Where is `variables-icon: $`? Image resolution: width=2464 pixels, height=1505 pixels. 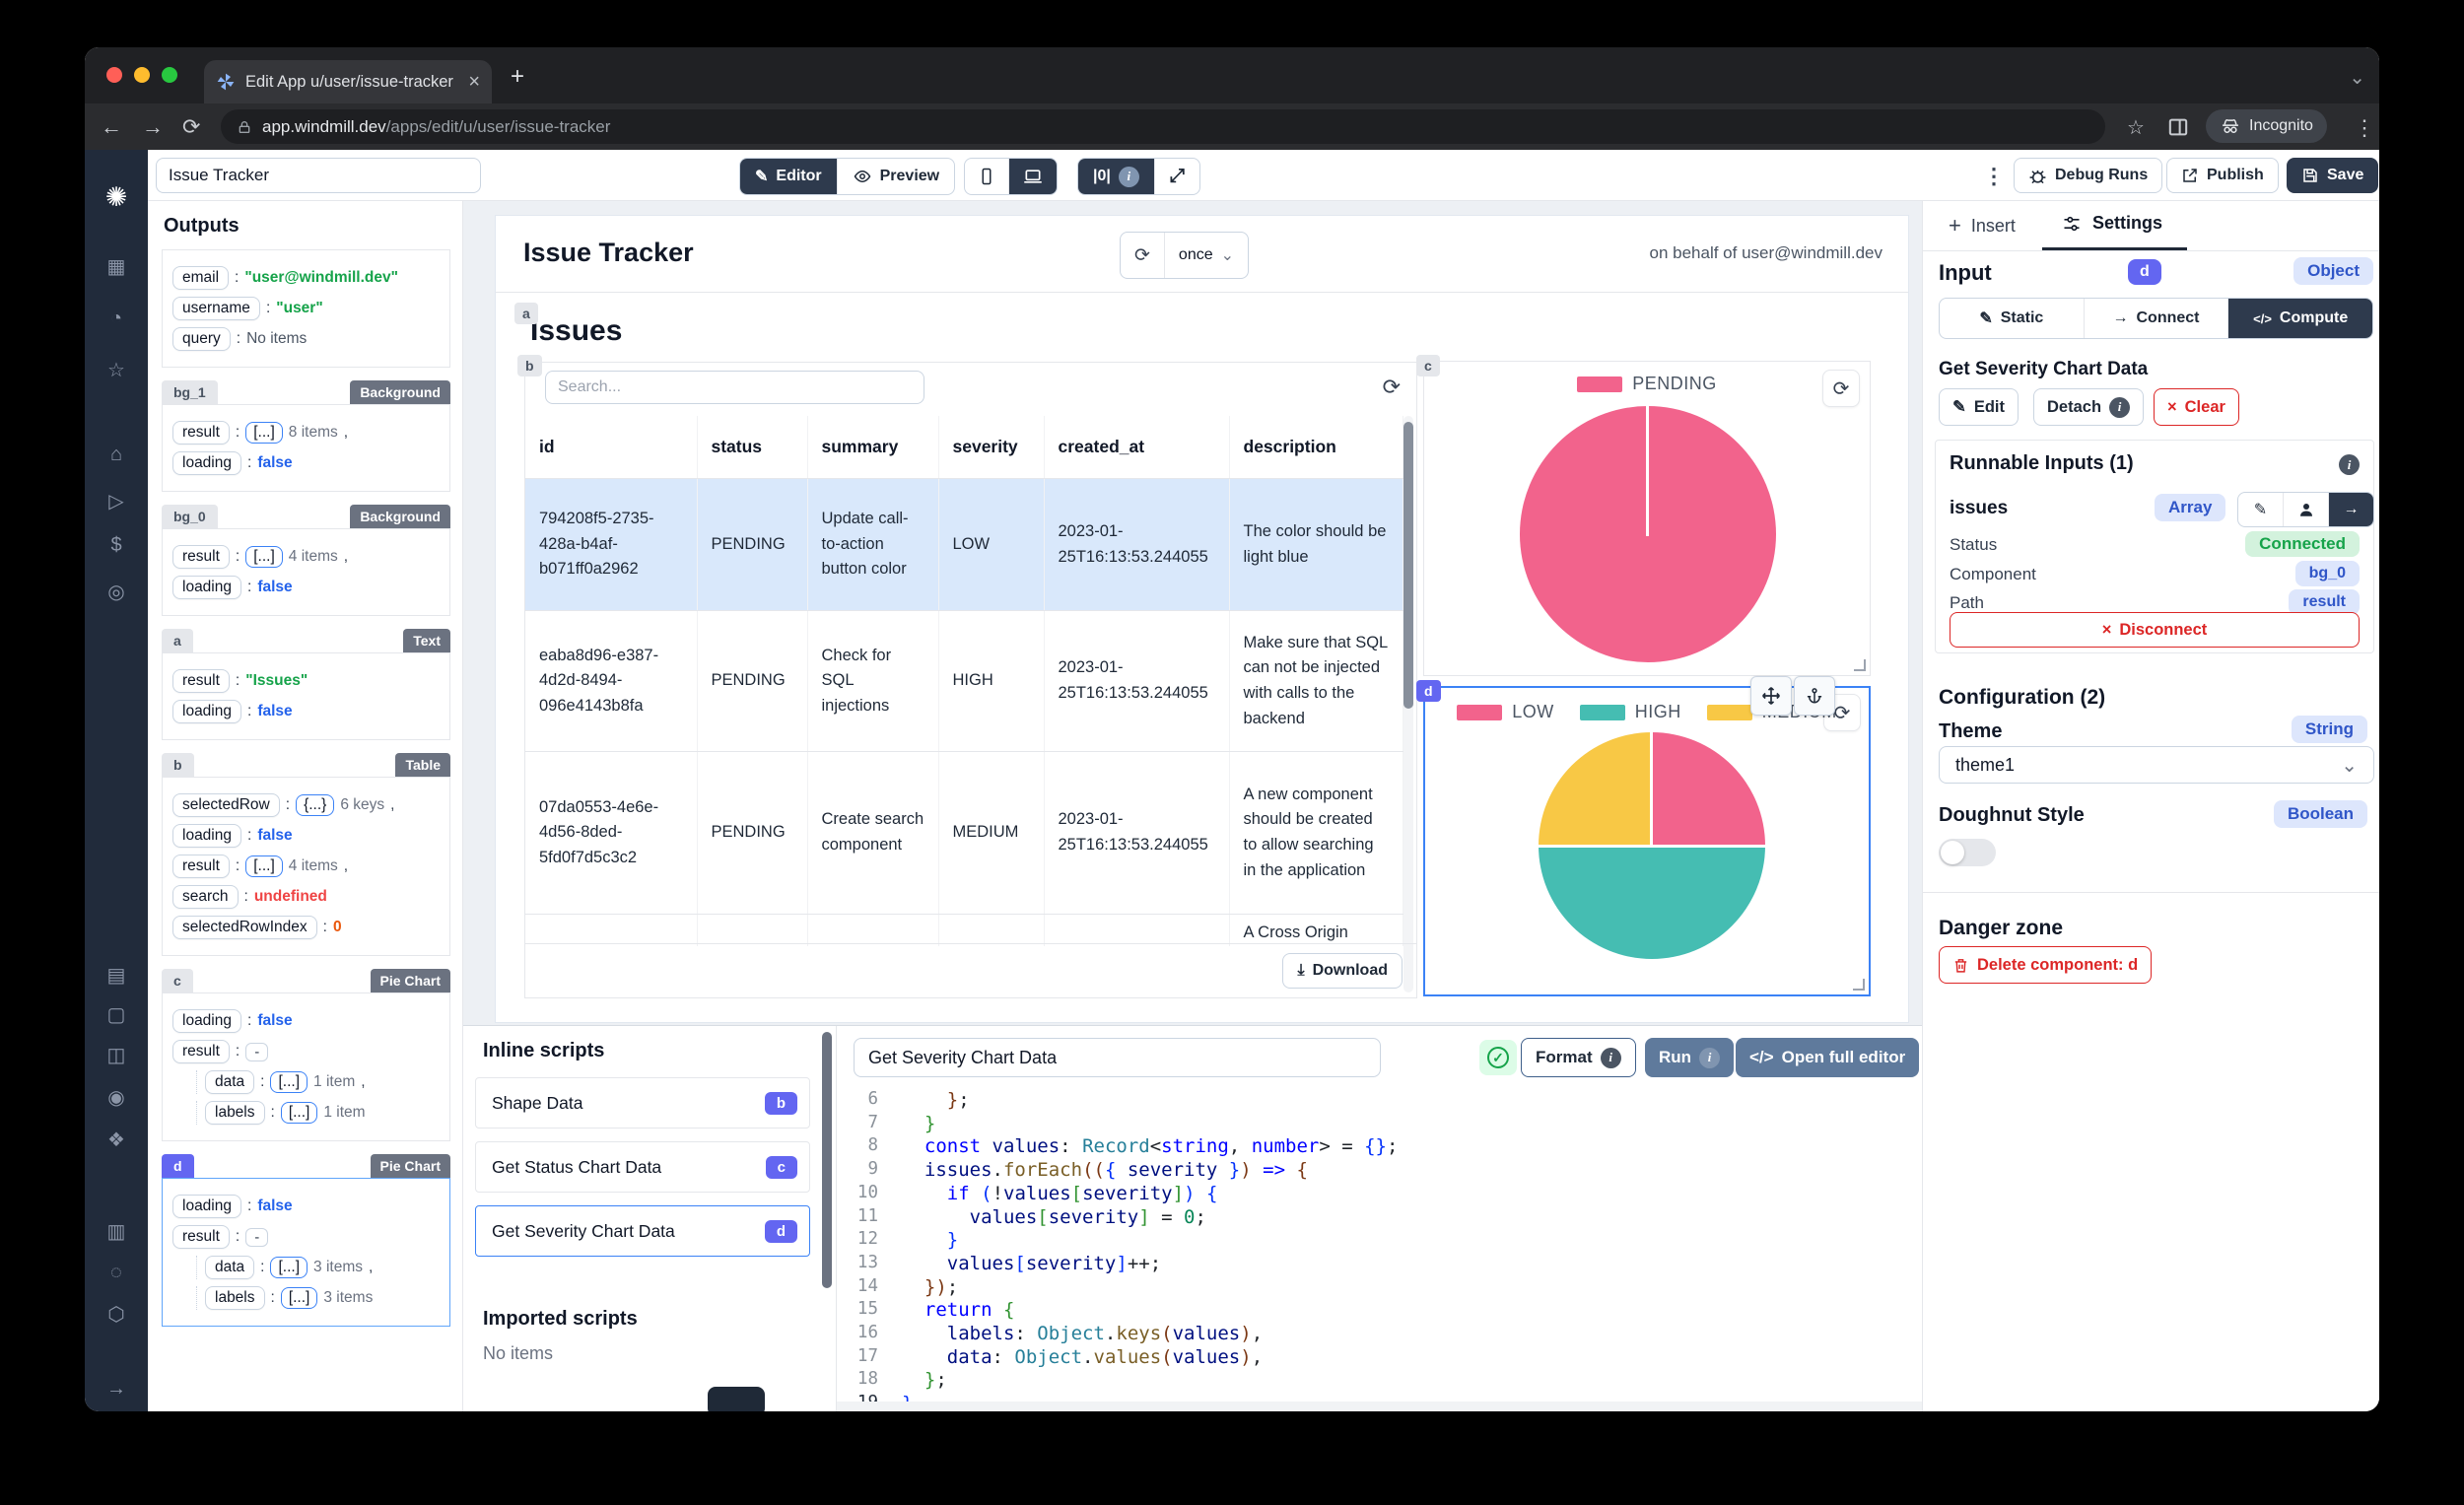
variables-icon: $ is located at coordinates (116, 545).